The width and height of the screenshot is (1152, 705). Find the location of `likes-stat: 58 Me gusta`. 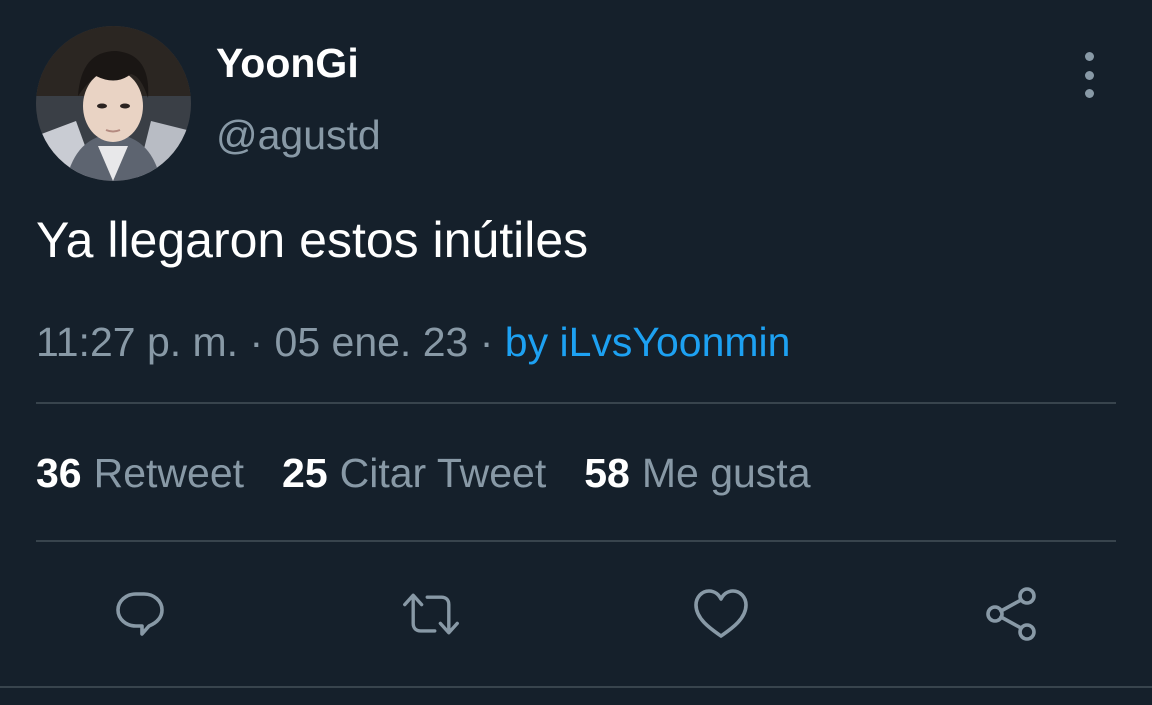

likes-stat: 58 Me gusta is located at coordinates (697, 473).